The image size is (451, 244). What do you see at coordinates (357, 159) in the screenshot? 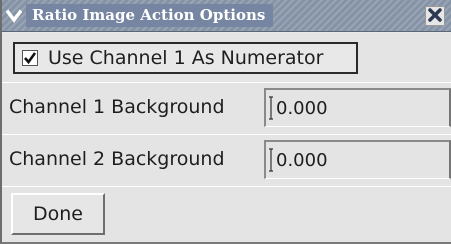
I see `channel2-background-input` at bounding box center [357, 159].